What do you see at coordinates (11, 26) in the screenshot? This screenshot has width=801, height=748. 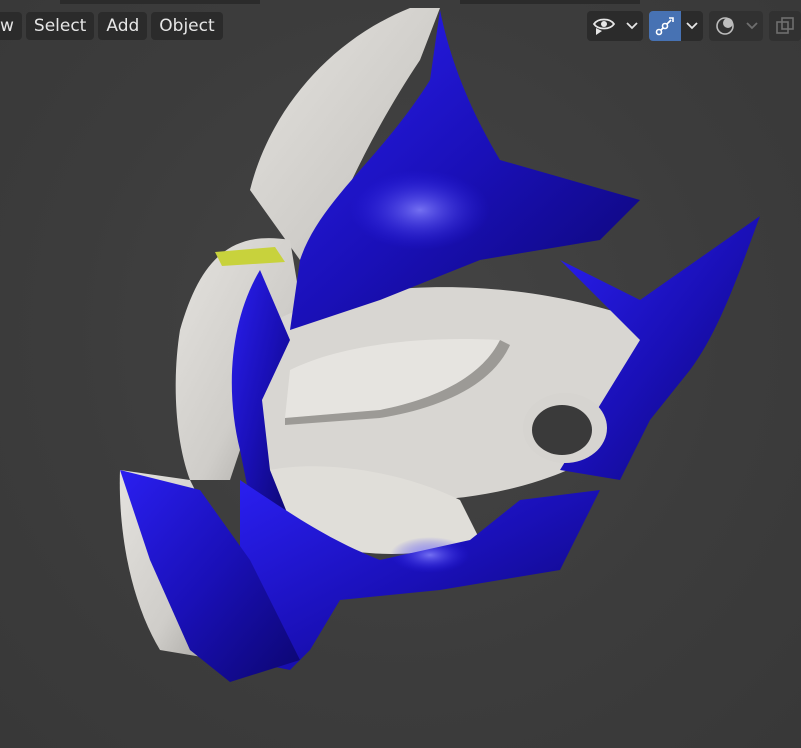 I see `menu-view: w` at bounding box center [11, 26].